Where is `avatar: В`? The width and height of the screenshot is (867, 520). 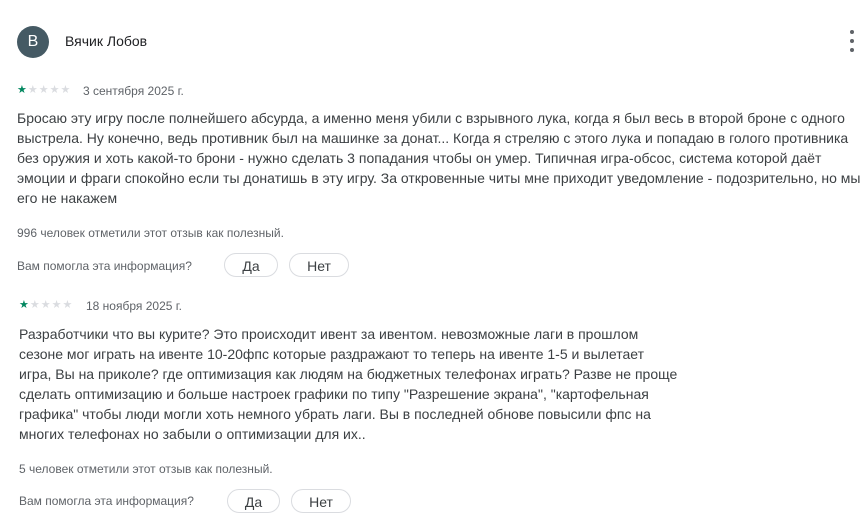 avatar: В is located at coordinates (33, 42).